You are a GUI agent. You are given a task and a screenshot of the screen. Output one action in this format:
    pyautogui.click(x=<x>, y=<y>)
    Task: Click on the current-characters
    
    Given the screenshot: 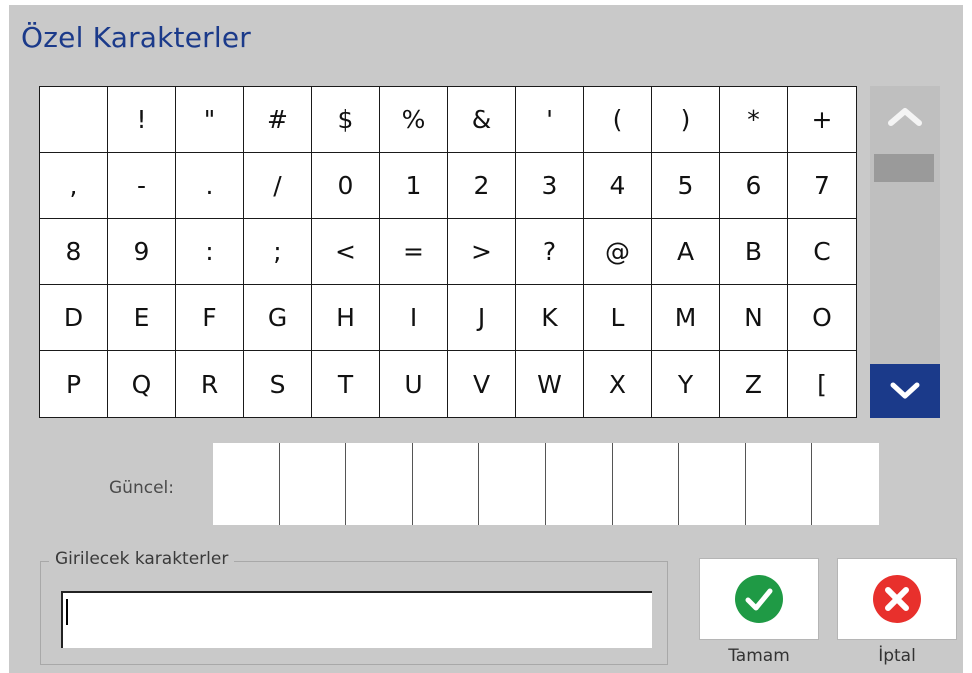 What is the action you would take?
    pyautogui.click(x=546, y=484)
    